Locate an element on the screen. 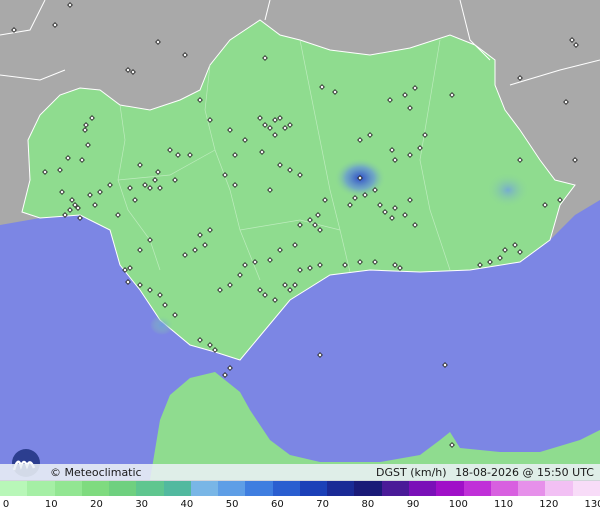 This screenshot has width=600, height=517. map-caption: DGST (km/h) 18-08-2026 @ 15:50 UTC is located at coordinates (482, 472).